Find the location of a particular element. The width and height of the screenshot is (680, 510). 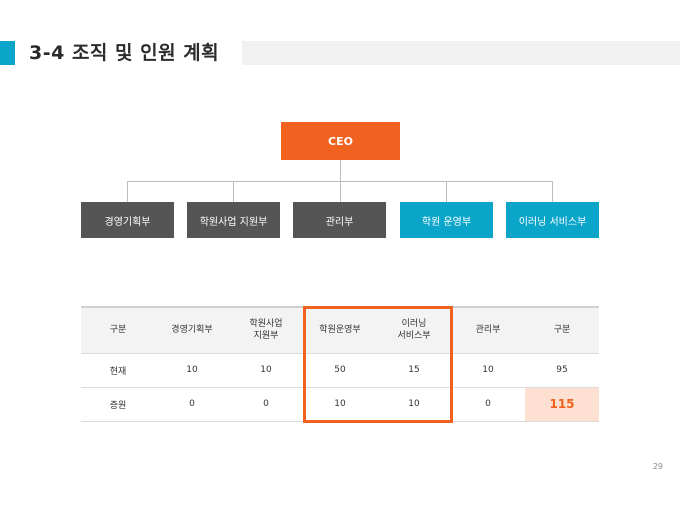

table-header-cell: 학원사업 지원부 is located at coordinates (266, 330).